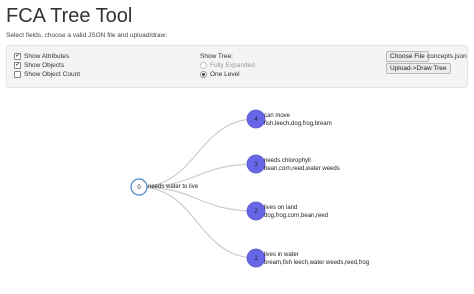 This screenshot has height=294, width=474. Describe the element at coordinates (287, 161) in the screenshot. I see `child-node-attribute: needs chlorophyll` at that location.